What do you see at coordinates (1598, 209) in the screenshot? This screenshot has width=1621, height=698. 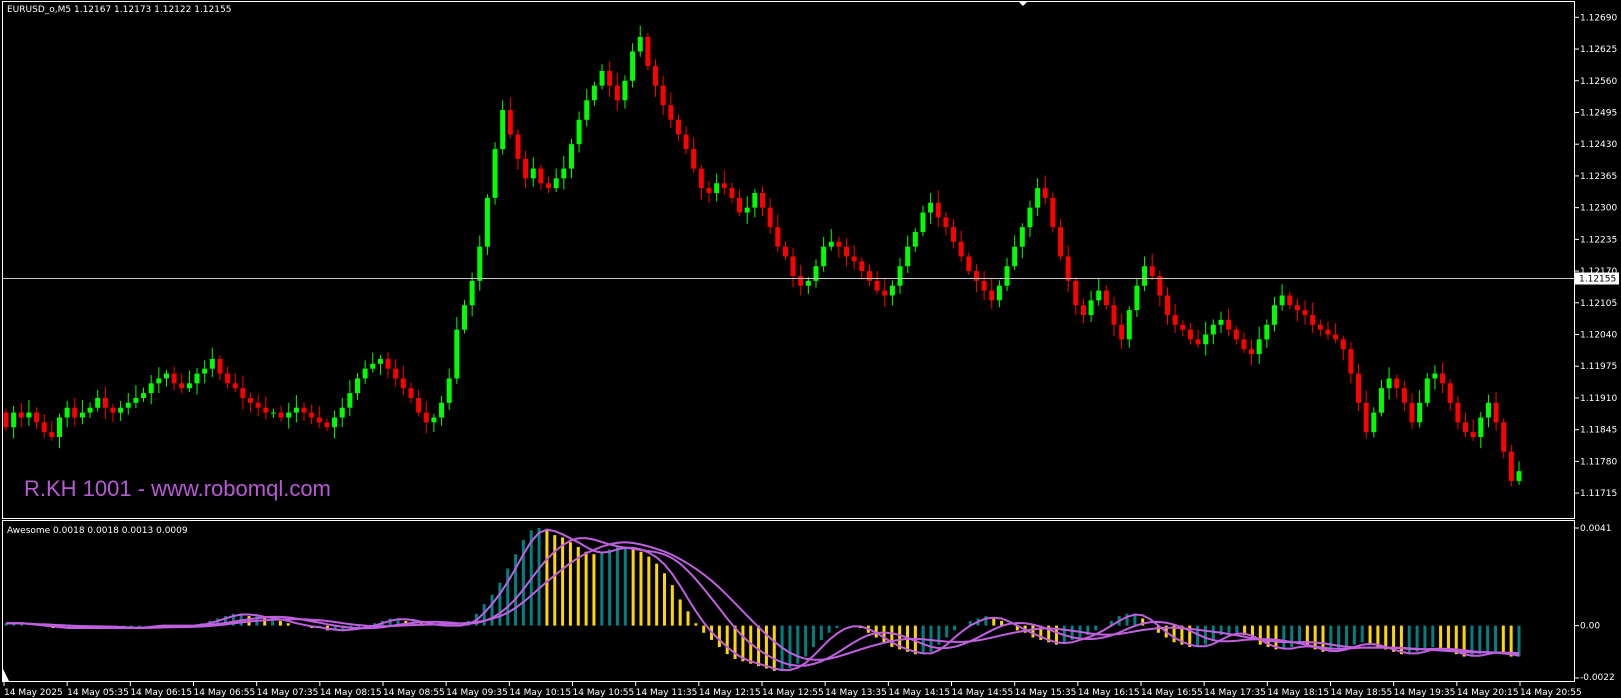 I see `price-tick-label: 1.12300` at bounding box center [1598, 209].